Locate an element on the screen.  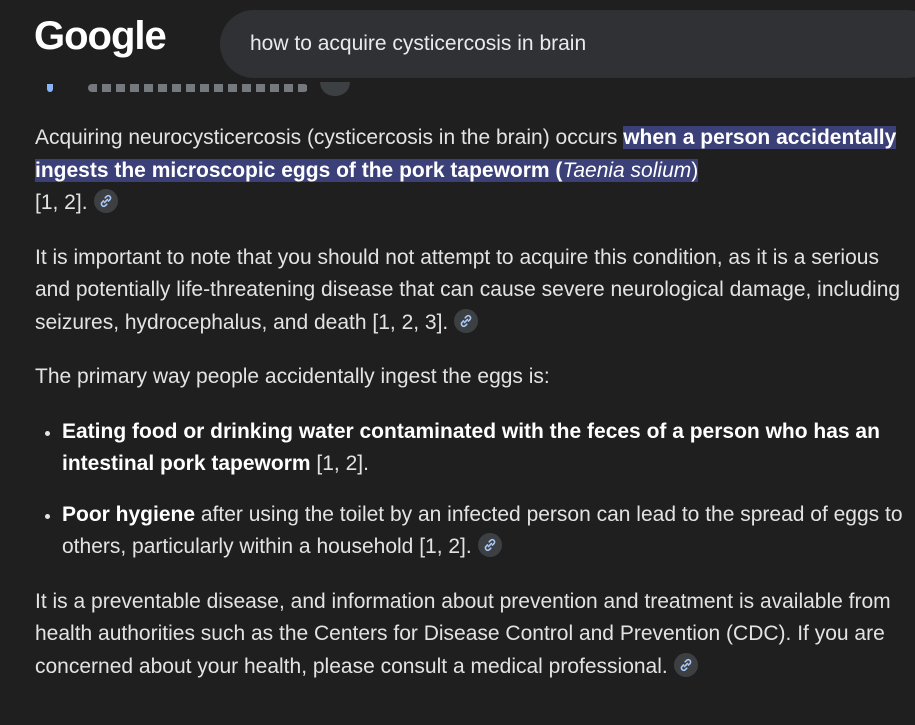
top-bar: Google is located at coordinates (457, 41).